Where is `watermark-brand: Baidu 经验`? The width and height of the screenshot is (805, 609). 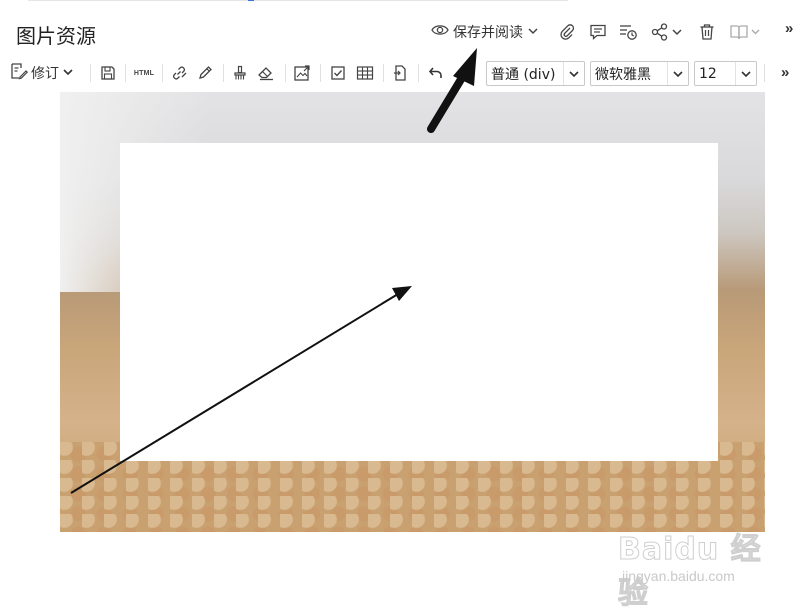
watermark-brand: Baidu 经验 is located at coordinates (690, 570).